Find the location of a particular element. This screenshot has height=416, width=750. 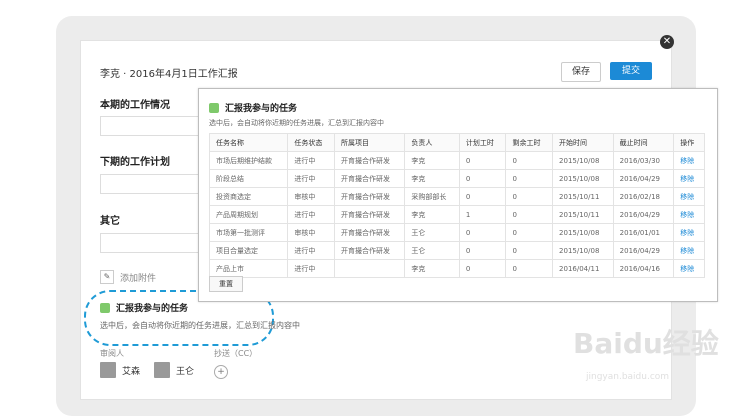

report-tasks-toggle: 汇报我参与的任务 is located at coordinates (144, 307).